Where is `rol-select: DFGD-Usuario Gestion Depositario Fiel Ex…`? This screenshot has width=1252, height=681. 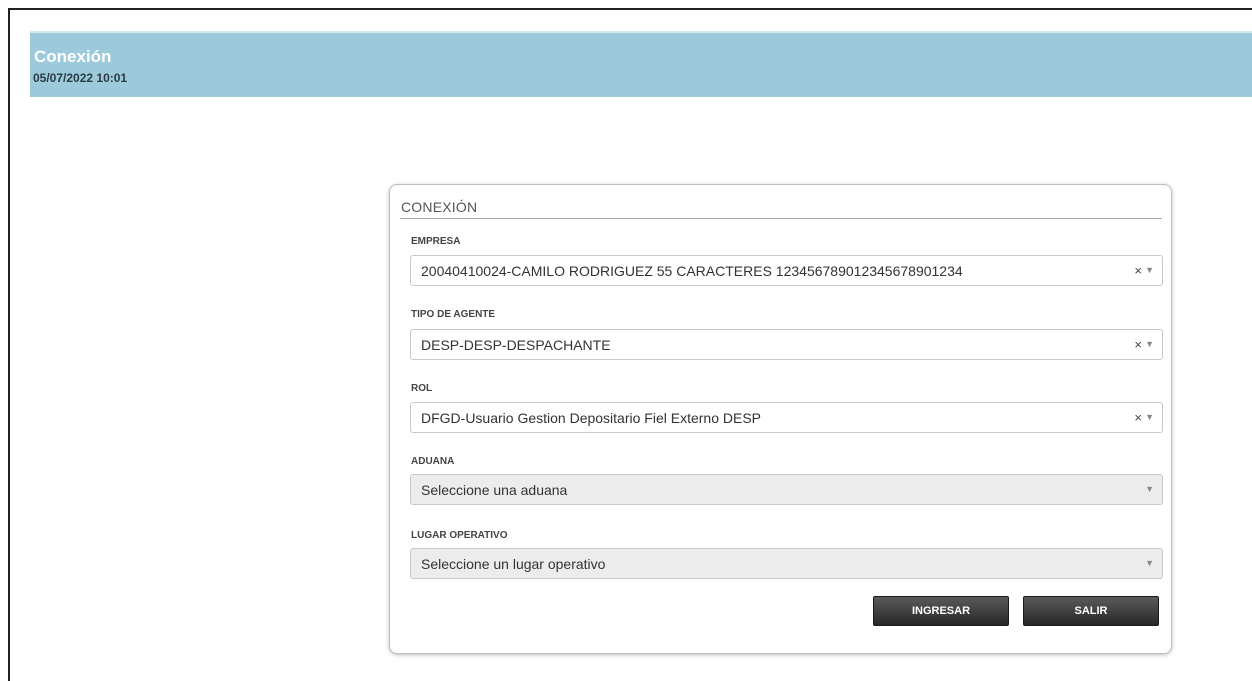 rol-select: DFGD-Usuario Gestion Depositario Fiel Ex… is located at coordinates (786, 417).